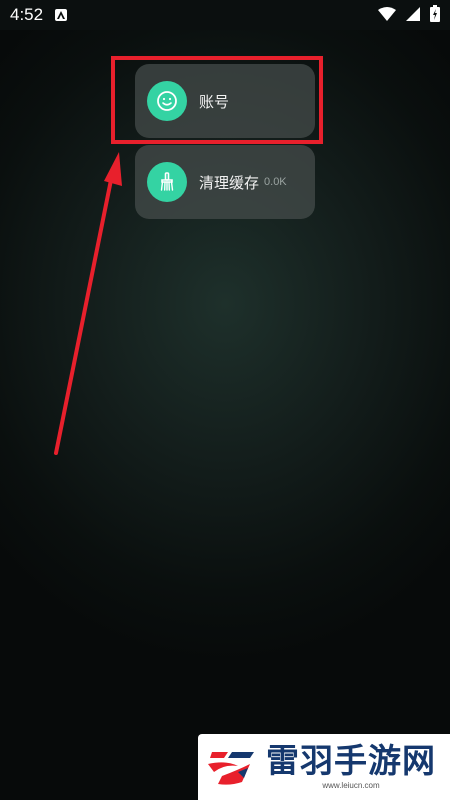 This screenshot has height=800, width=450. Describe the element at coordinates (231, 768) in the screenshot. I see `site-logo-icon` at that location.